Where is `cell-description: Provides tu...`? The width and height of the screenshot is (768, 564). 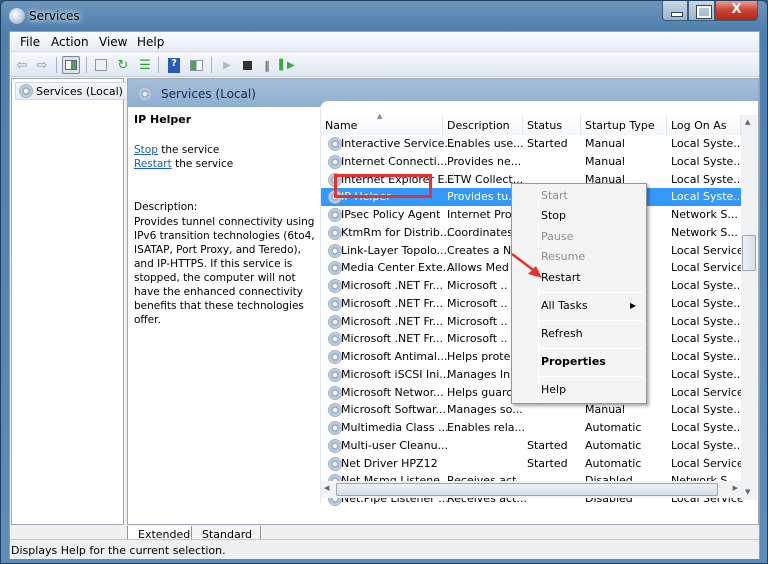
cell-description: Provides tu... is located at coordinates (483, 197).